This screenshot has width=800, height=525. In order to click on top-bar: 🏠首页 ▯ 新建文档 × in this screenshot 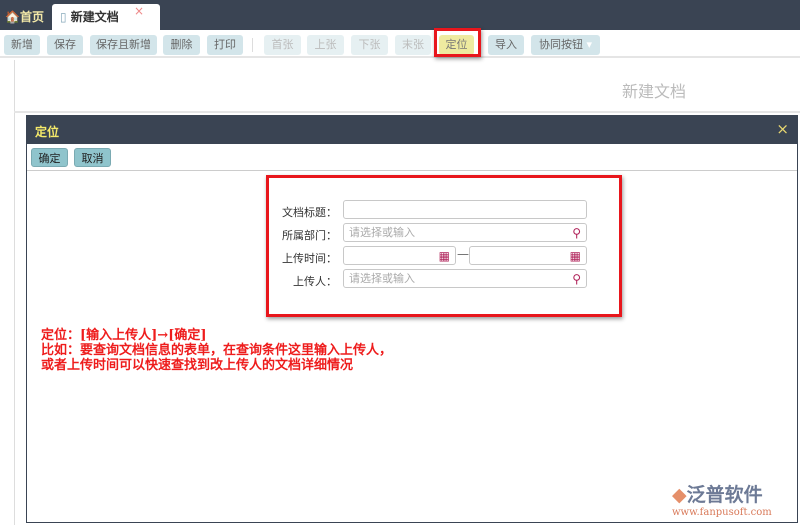, I will do `click(400, 15)`.